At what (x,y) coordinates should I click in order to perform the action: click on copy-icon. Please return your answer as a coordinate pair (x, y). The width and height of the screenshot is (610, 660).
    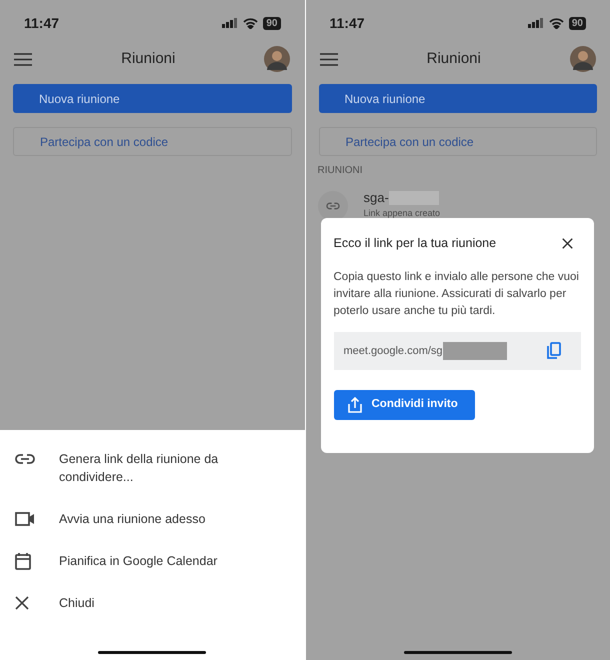
    Looking at the image, I should click on (553, 351).